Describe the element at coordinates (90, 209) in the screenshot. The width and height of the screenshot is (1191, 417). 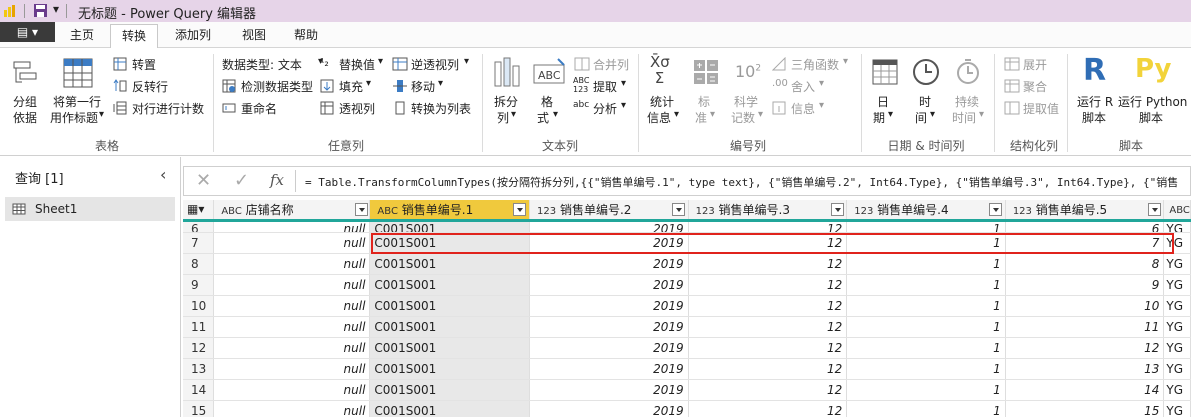
I see `query-item: Sheet1` at that location.